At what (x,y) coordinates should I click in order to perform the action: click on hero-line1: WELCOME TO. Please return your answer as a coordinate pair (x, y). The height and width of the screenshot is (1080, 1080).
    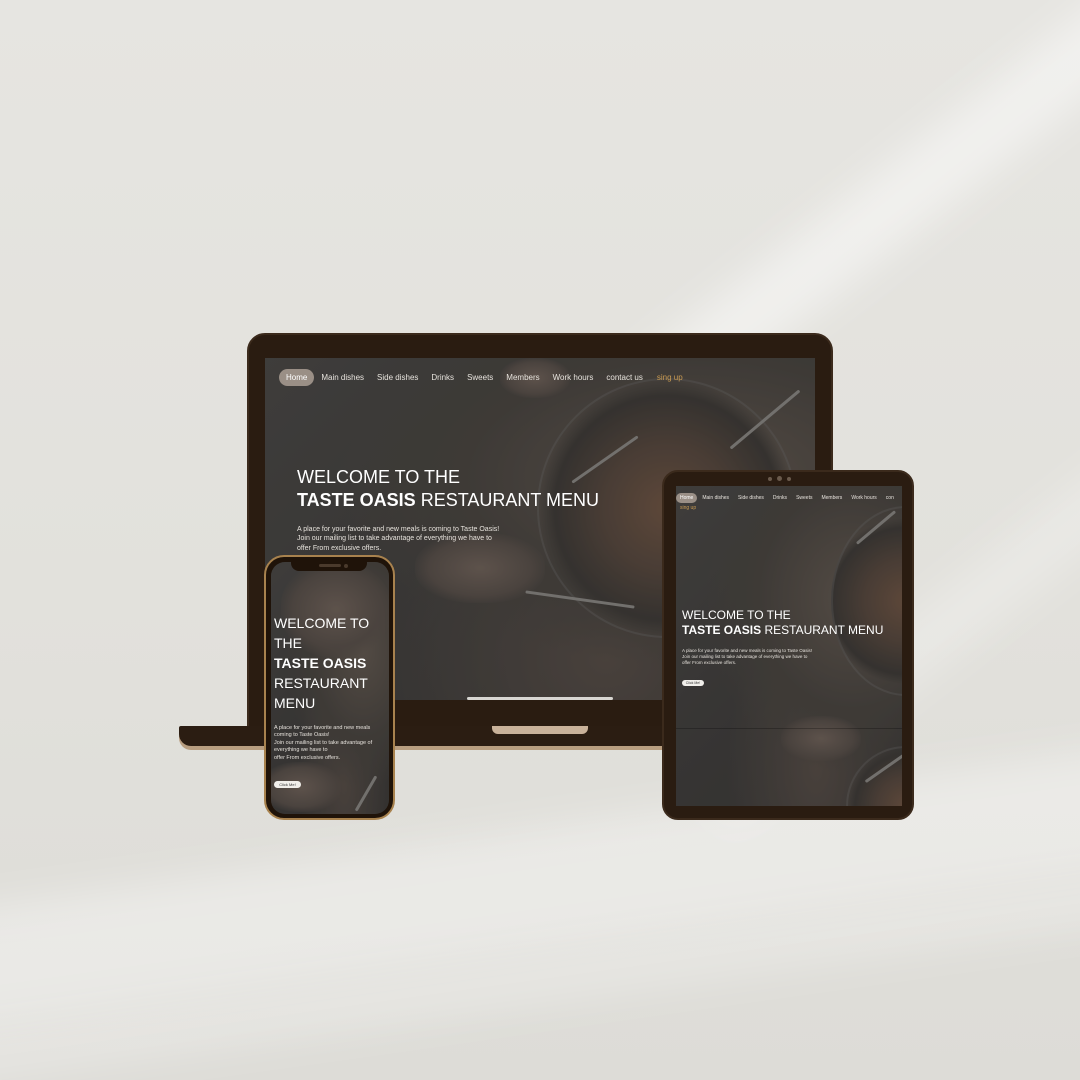
    Looking at the image, I should click on (322, 623).